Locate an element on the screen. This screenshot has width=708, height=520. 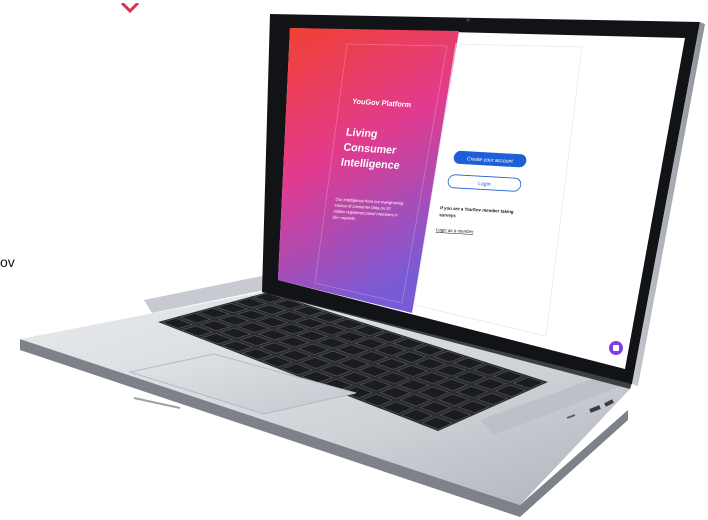
chat-icon is located at coordinates (616, 348).